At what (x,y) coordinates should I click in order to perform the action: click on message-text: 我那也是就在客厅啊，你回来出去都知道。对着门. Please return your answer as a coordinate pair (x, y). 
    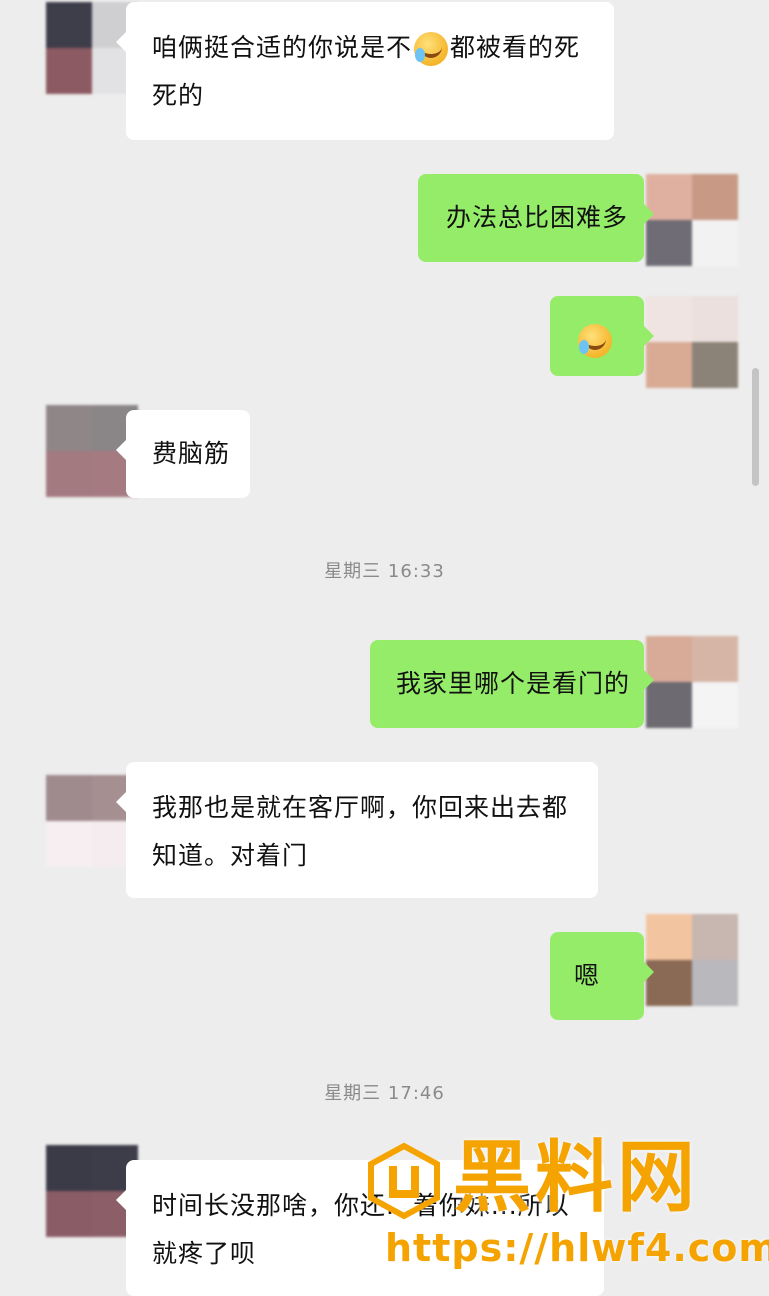
    Looking at the image, I should click on (360, 831).